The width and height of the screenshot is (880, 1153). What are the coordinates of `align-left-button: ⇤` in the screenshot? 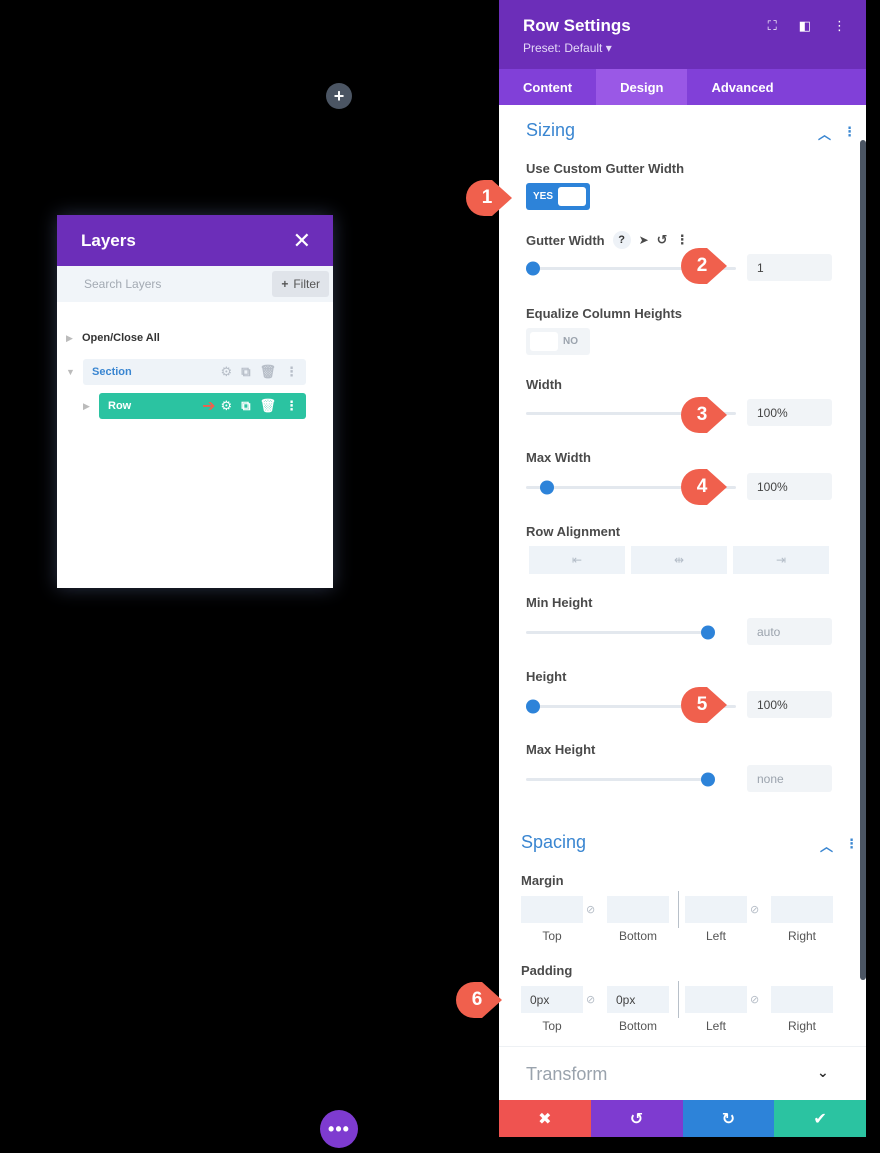 It's located at (577, 560).